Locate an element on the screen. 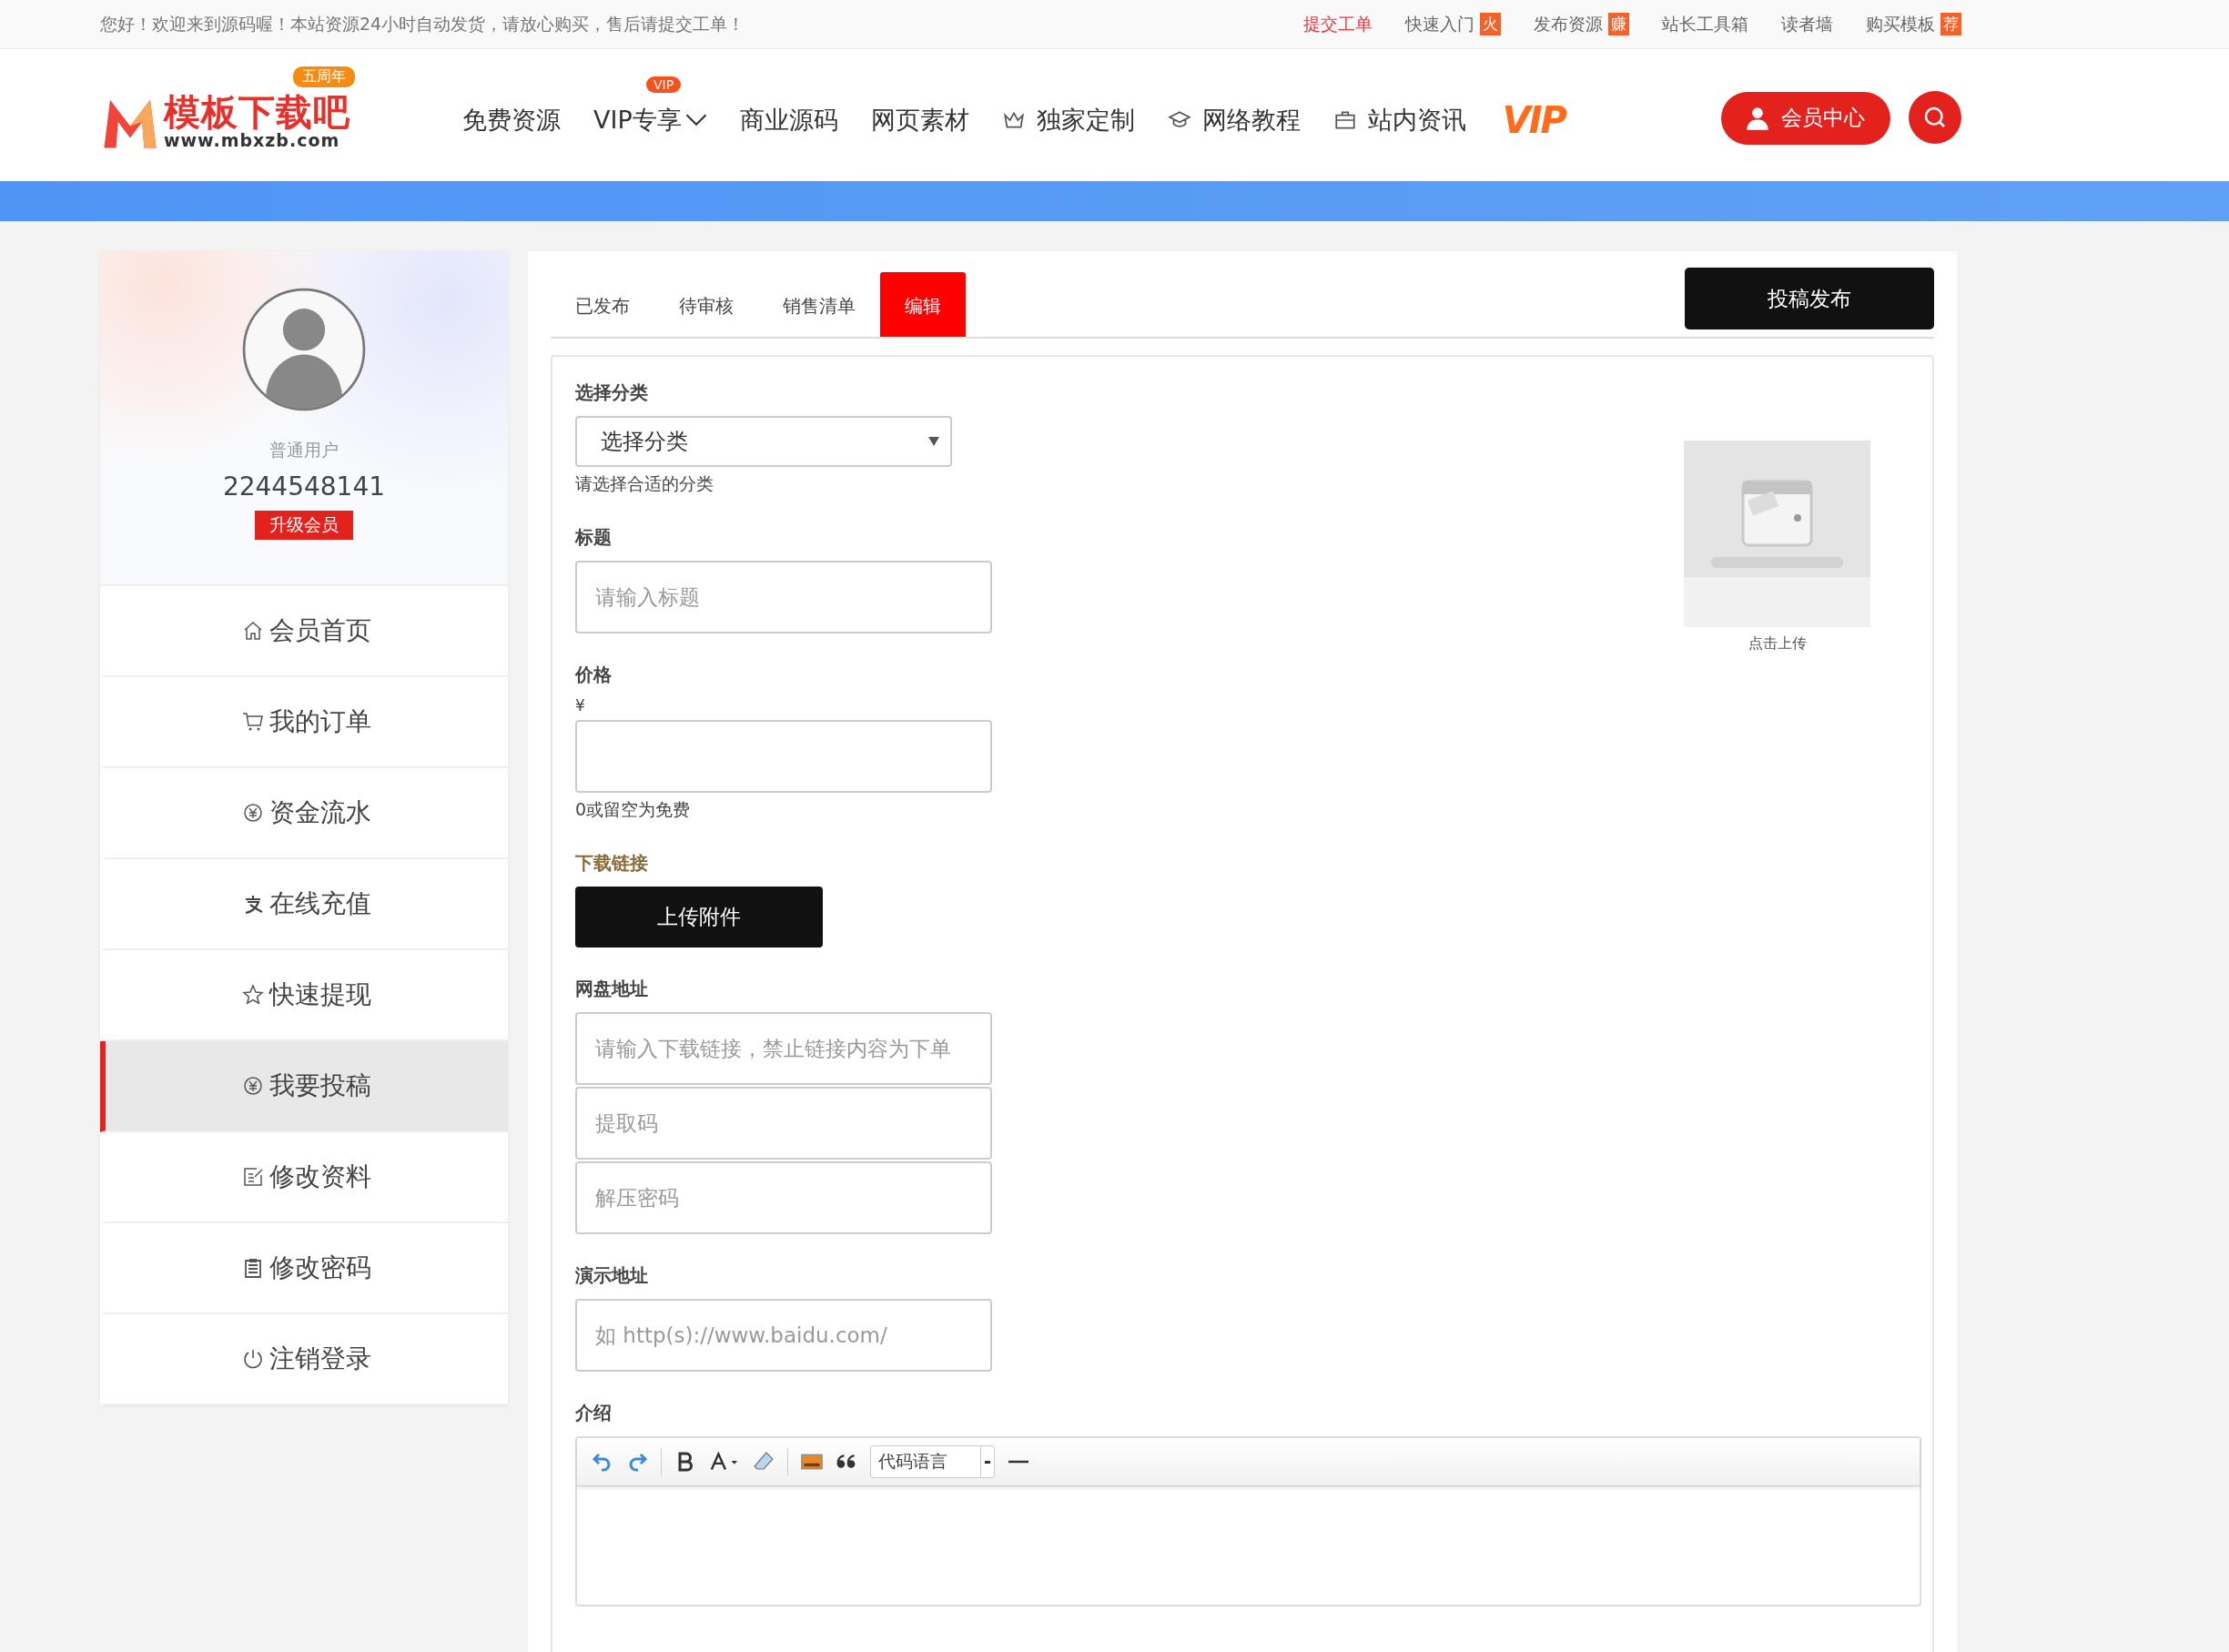 The width and height of the screenshot is (2229, 1652). input-field: 请输入下载链接，禁止链接内容为下单 is located at coordinates (784, 1049).